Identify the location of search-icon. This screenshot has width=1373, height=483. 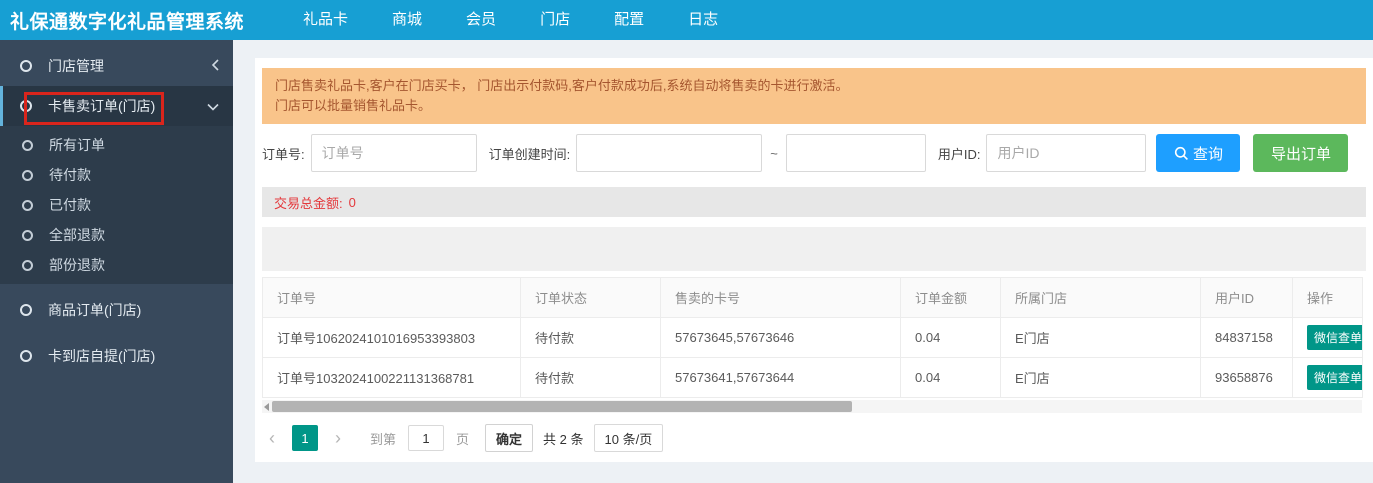
(1181, 153).